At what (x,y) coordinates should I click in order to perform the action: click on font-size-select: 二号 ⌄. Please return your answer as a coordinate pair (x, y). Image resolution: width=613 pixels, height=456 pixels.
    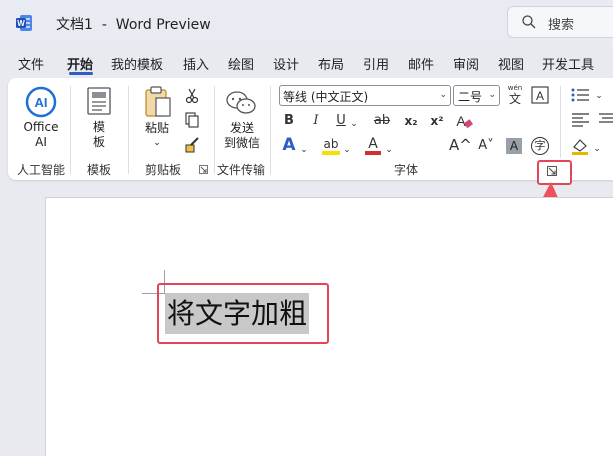
    Looking at the image, I should click on (476, 95).